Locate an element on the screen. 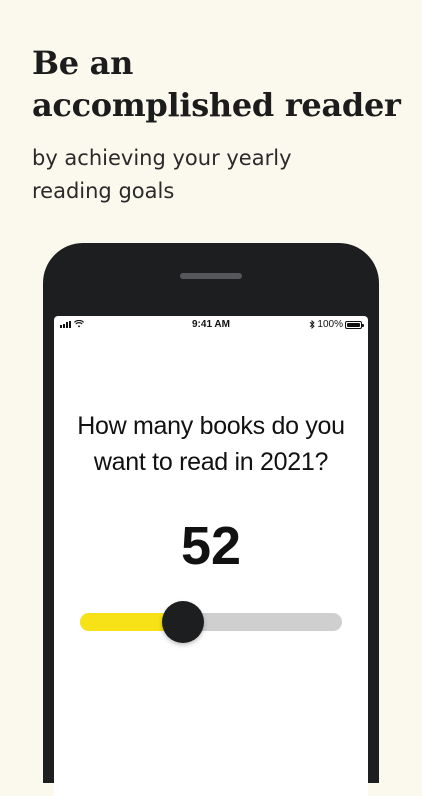 This screenshot has width=422, height=796. phone-speaker is located at coordinates (211, 276).